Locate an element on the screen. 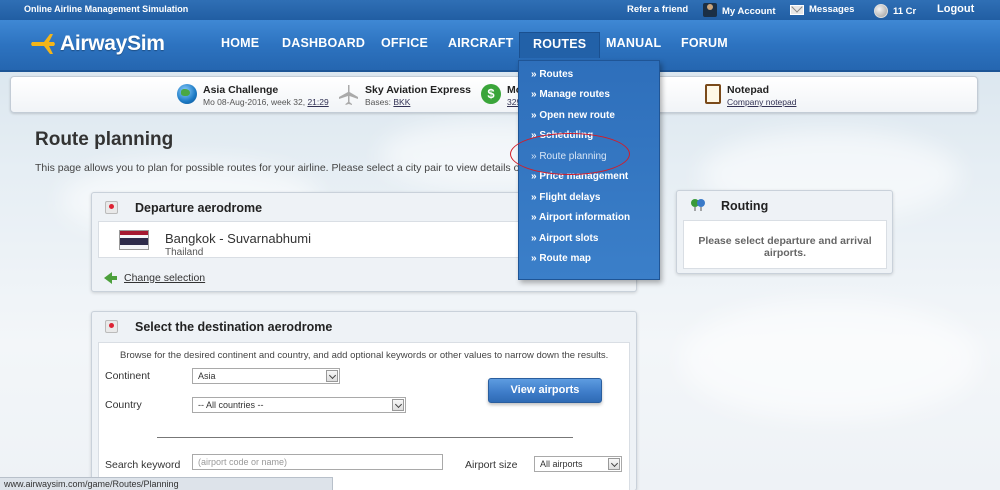 This screenshot has height=490, width=1000. tagline: Online Airline Management Simulation is located at coordinates (106, 9).